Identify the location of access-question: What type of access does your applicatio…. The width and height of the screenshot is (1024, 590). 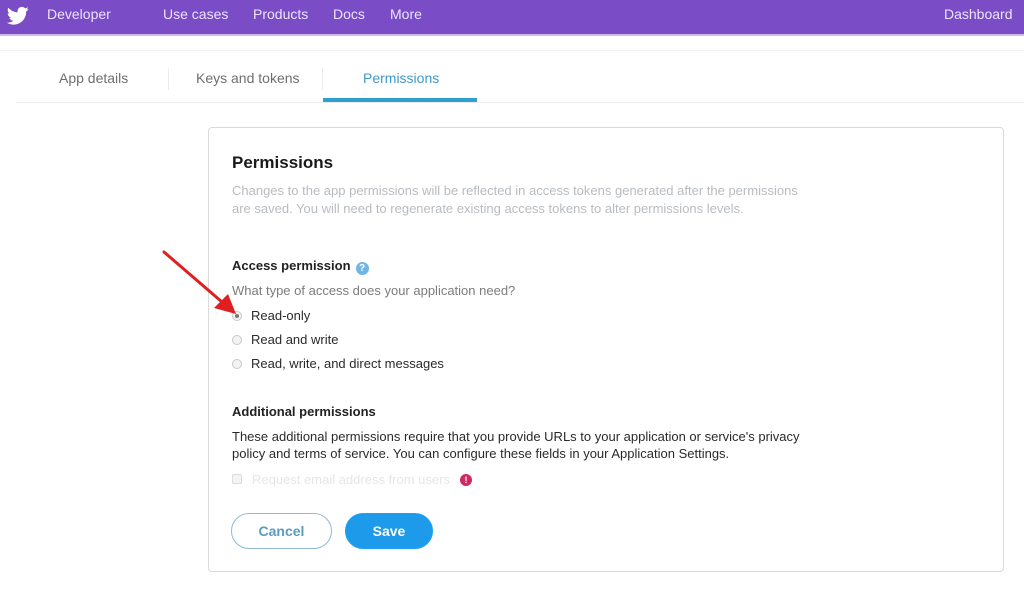
(374, 290).